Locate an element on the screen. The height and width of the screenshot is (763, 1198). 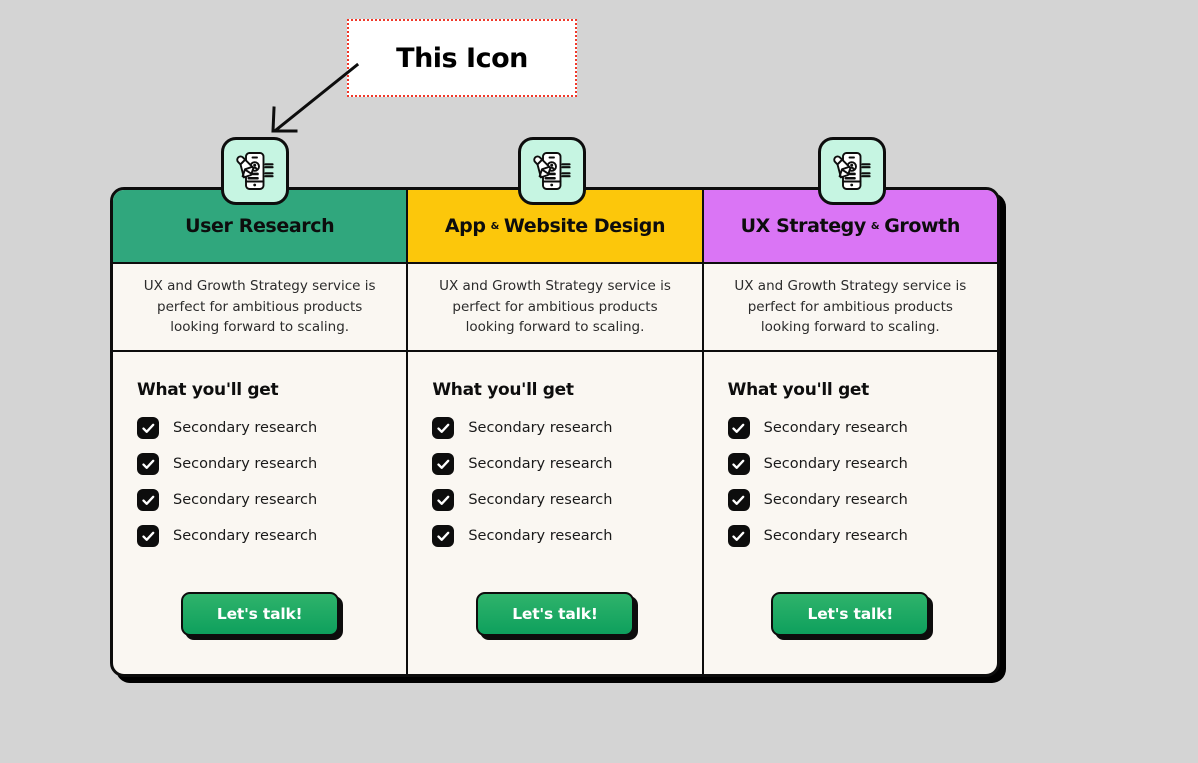
service-icon-badge-app-website-design is located at coordinates (552, 171).